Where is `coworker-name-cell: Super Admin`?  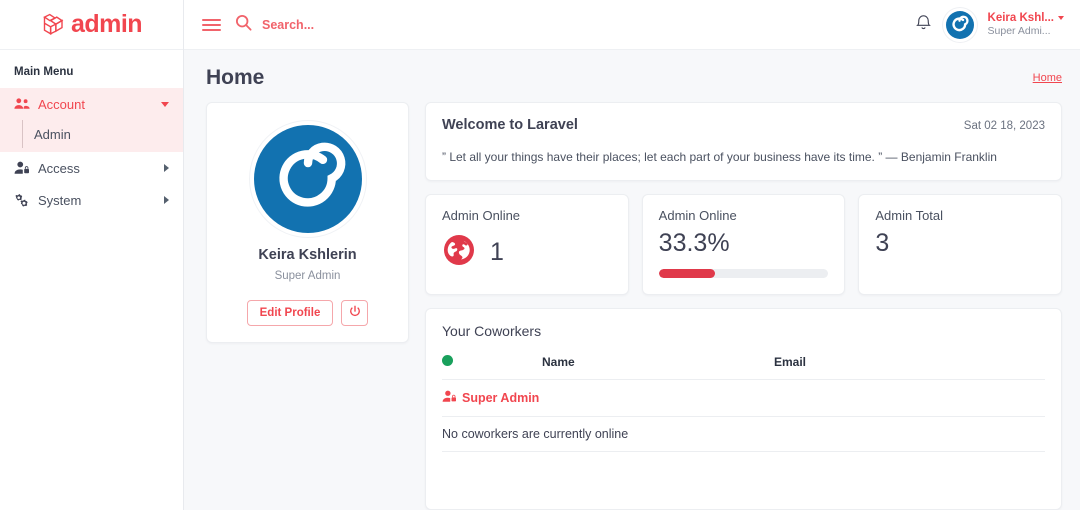 coworker-name-cell: Super Admin is located at coordinates (743, 398).